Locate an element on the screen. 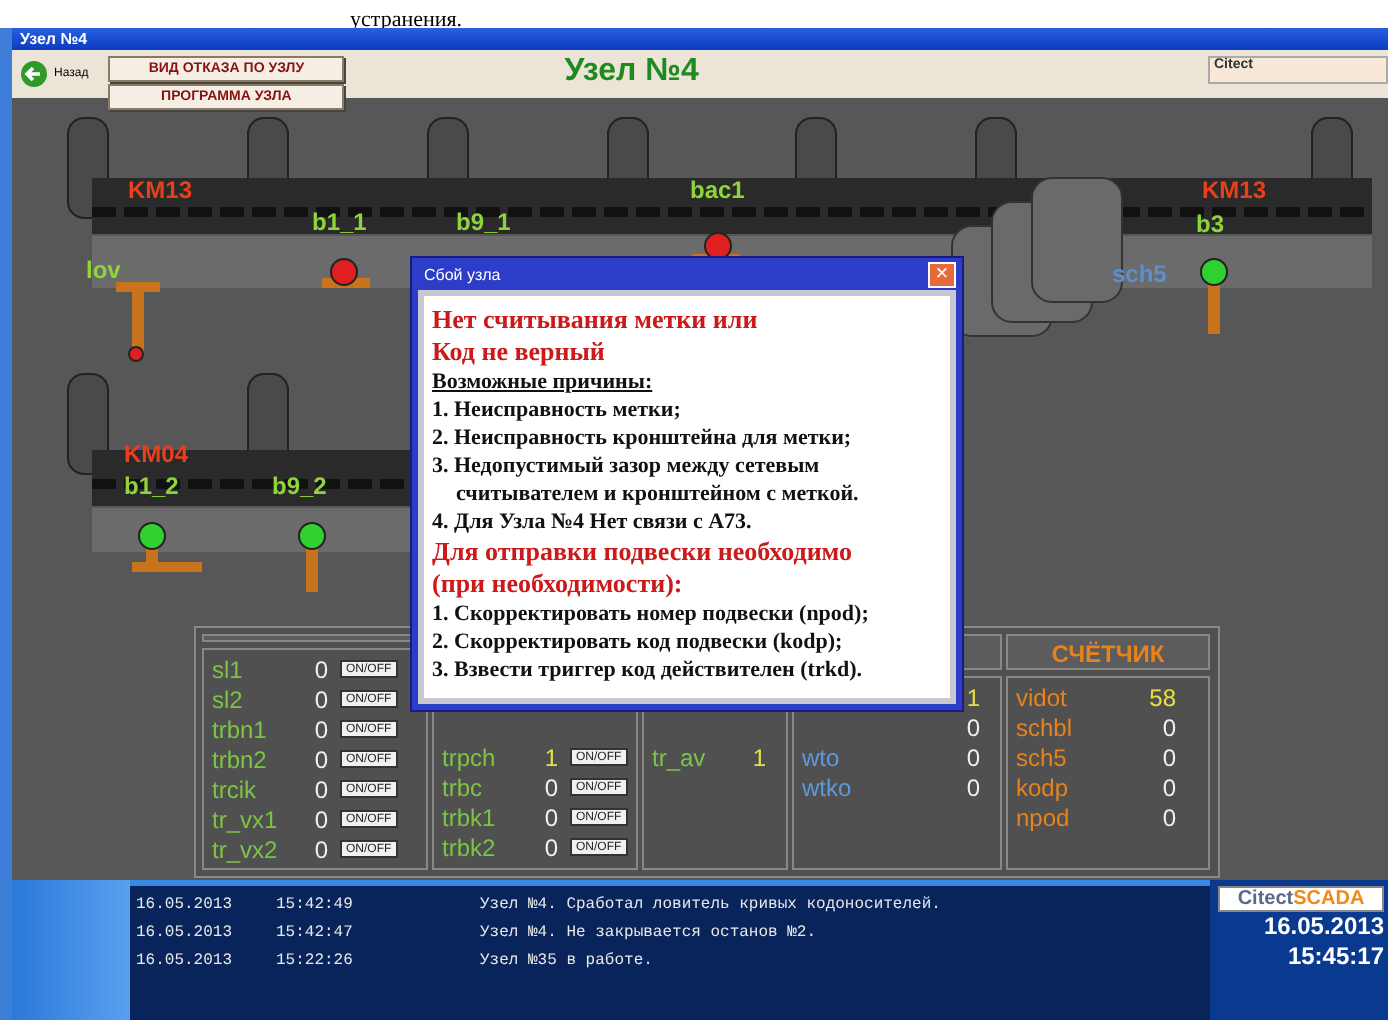  dialog-text: (при необходимости): is located at coordinates (558, 584).